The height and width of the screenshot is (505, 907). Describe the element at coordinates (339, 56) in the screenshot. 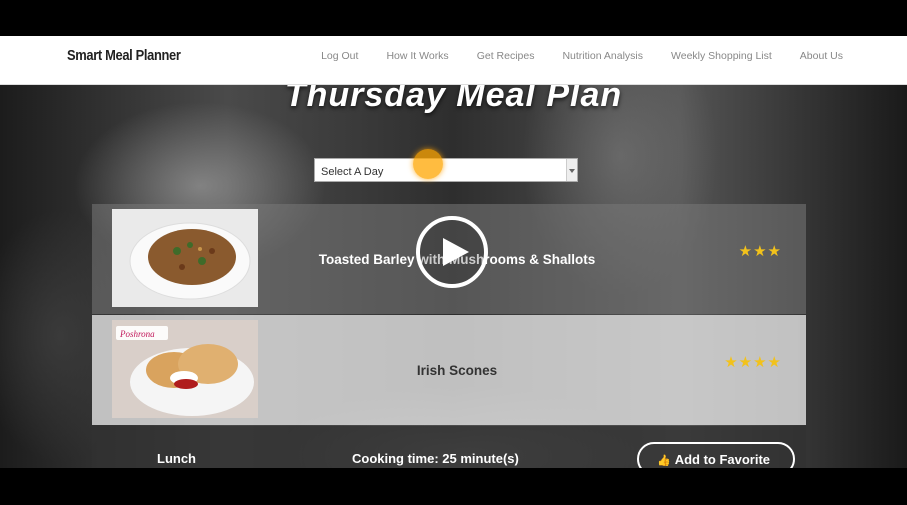

I see `nav-link-log-out: Log Out` at that location.